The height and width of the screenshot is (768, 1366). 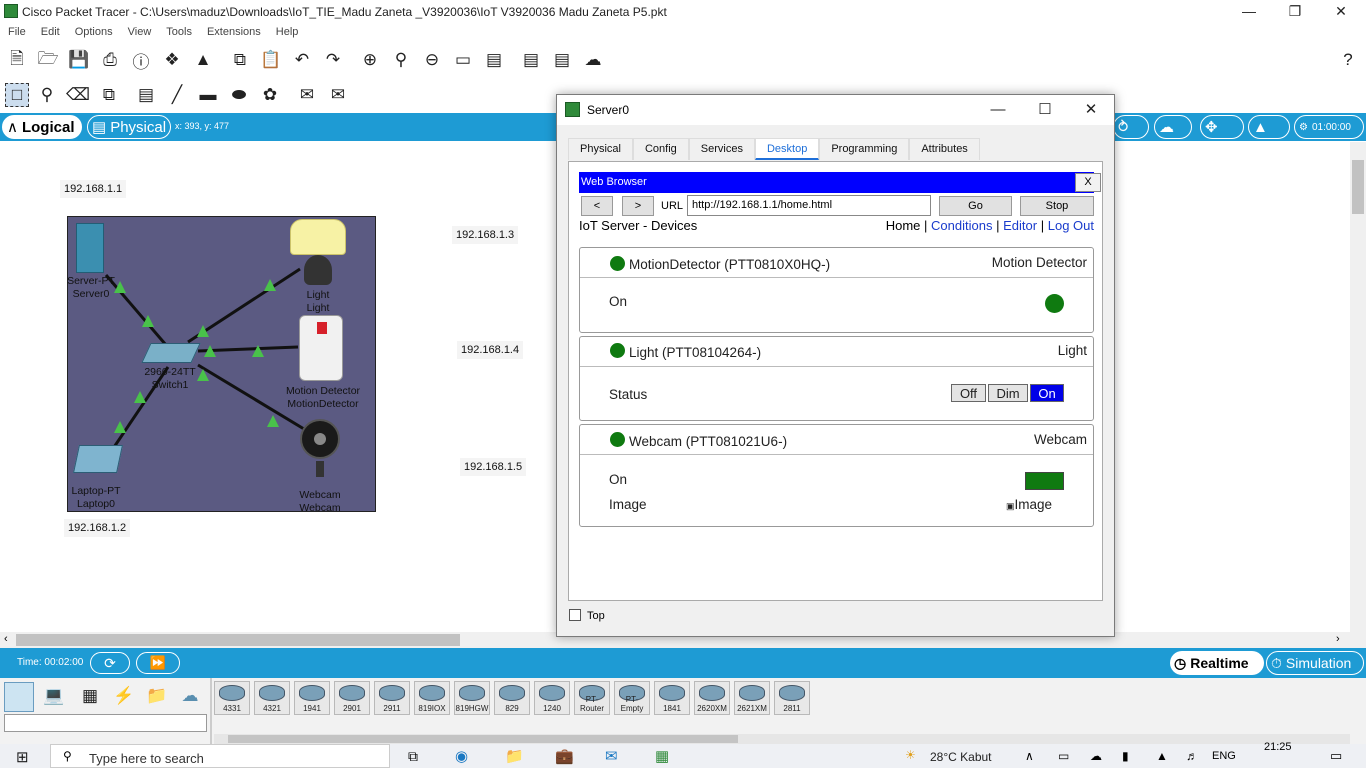 I want to click on router-1941: 1941, so click(x=312, y=698).